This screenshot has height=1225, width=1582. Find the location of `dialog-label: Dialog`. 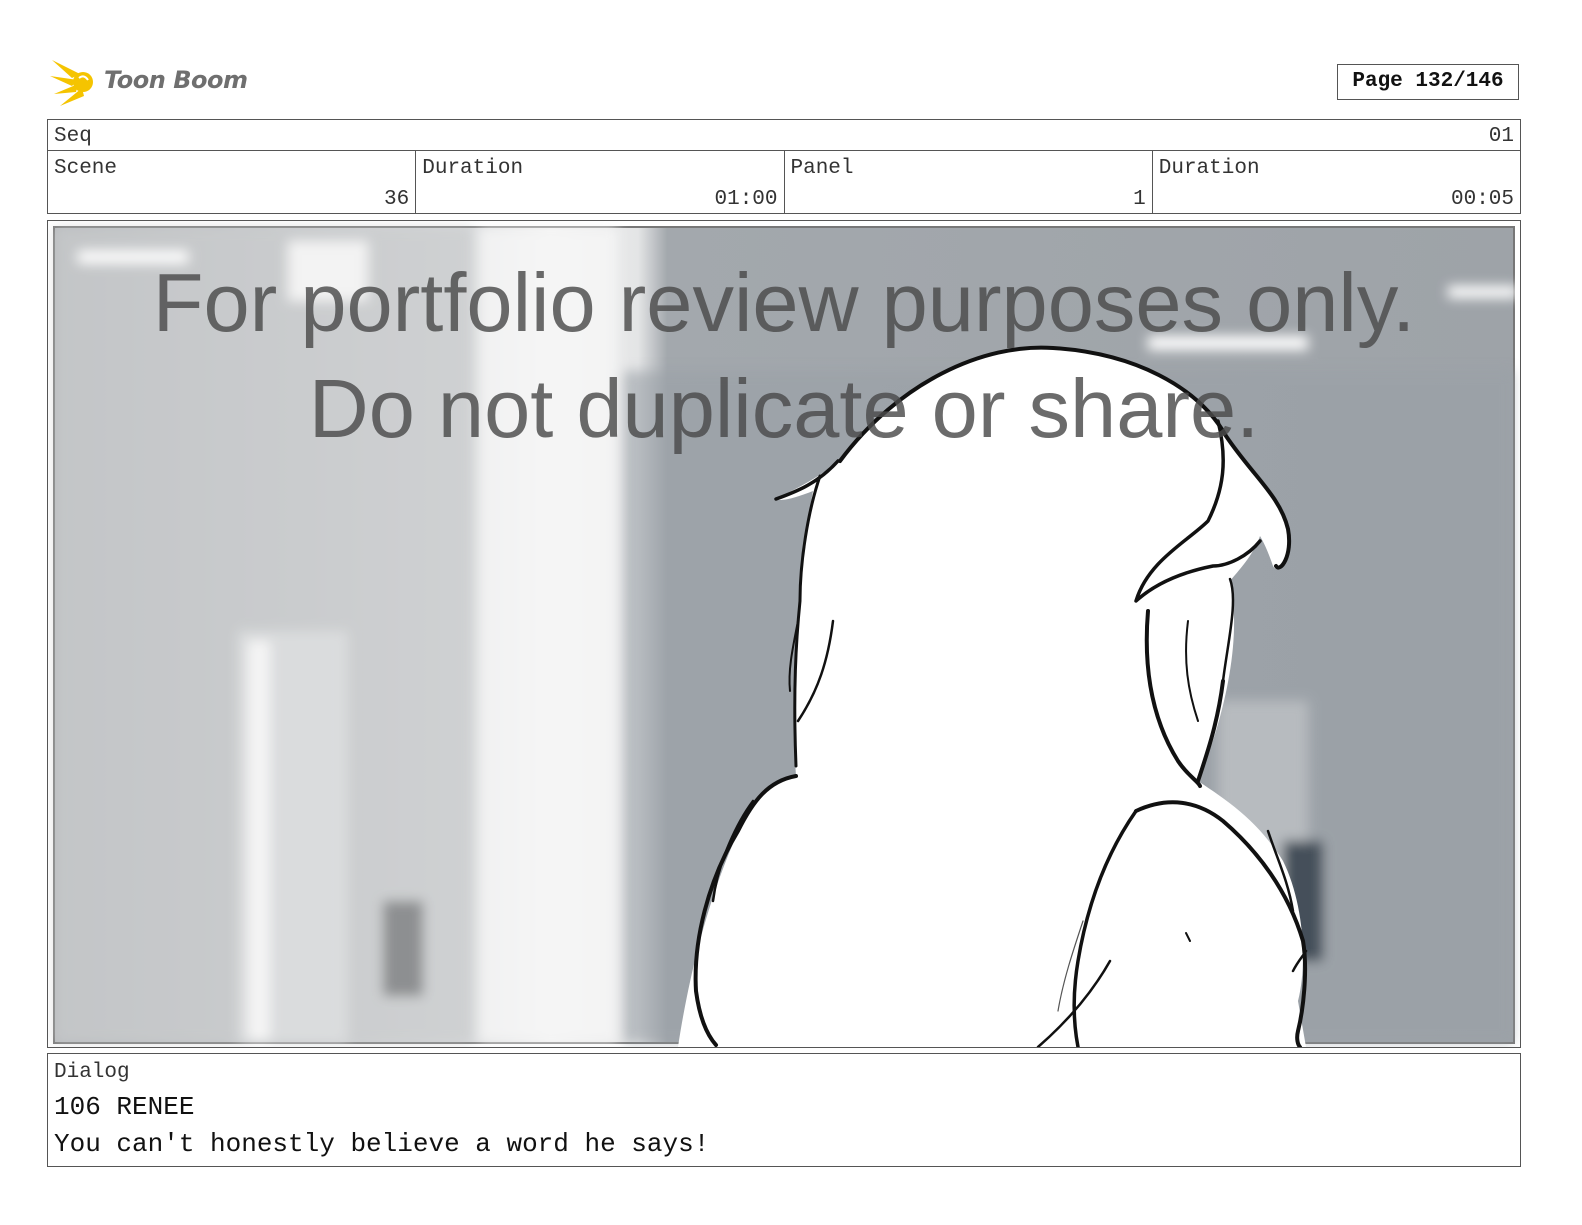

dialog-label: Dialog is located at coordinates (92, 1072).